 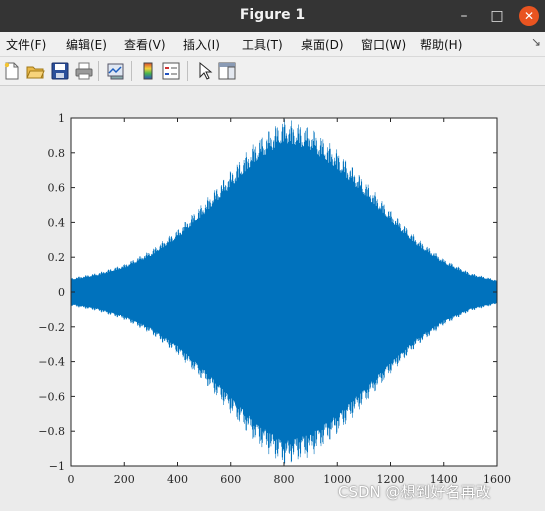 What do you see at coordinates (57, 257) in the screenshot?
I see `y-tick-label: 0.2` at bounding box center [57, 257].